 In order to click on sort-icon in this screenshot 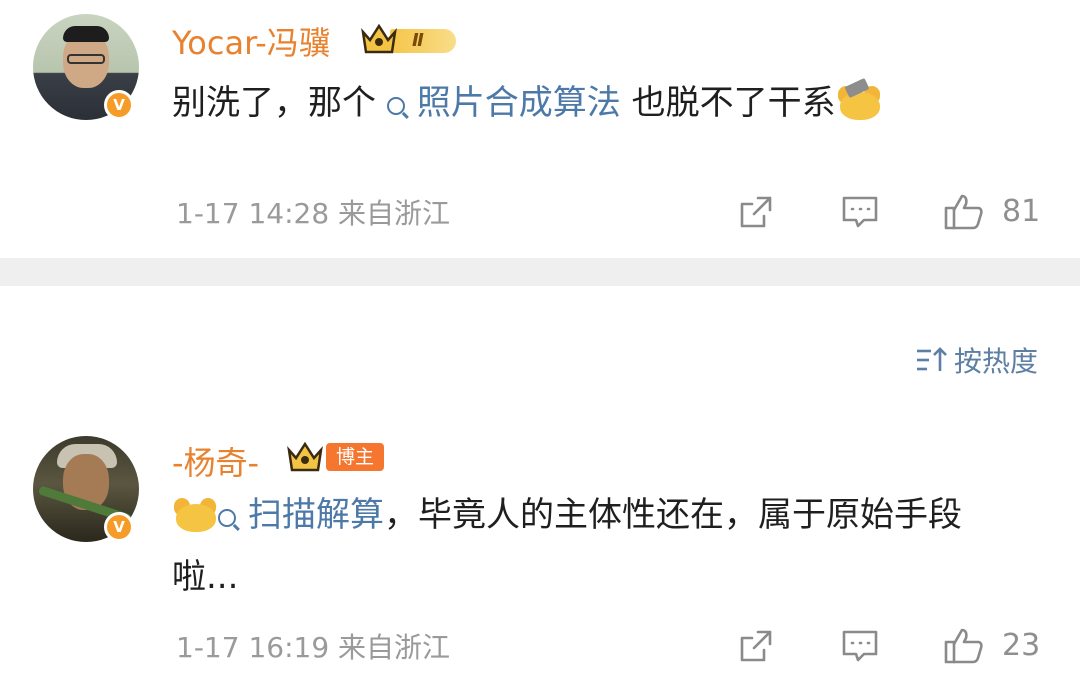, I will do `click(931, 360)`.